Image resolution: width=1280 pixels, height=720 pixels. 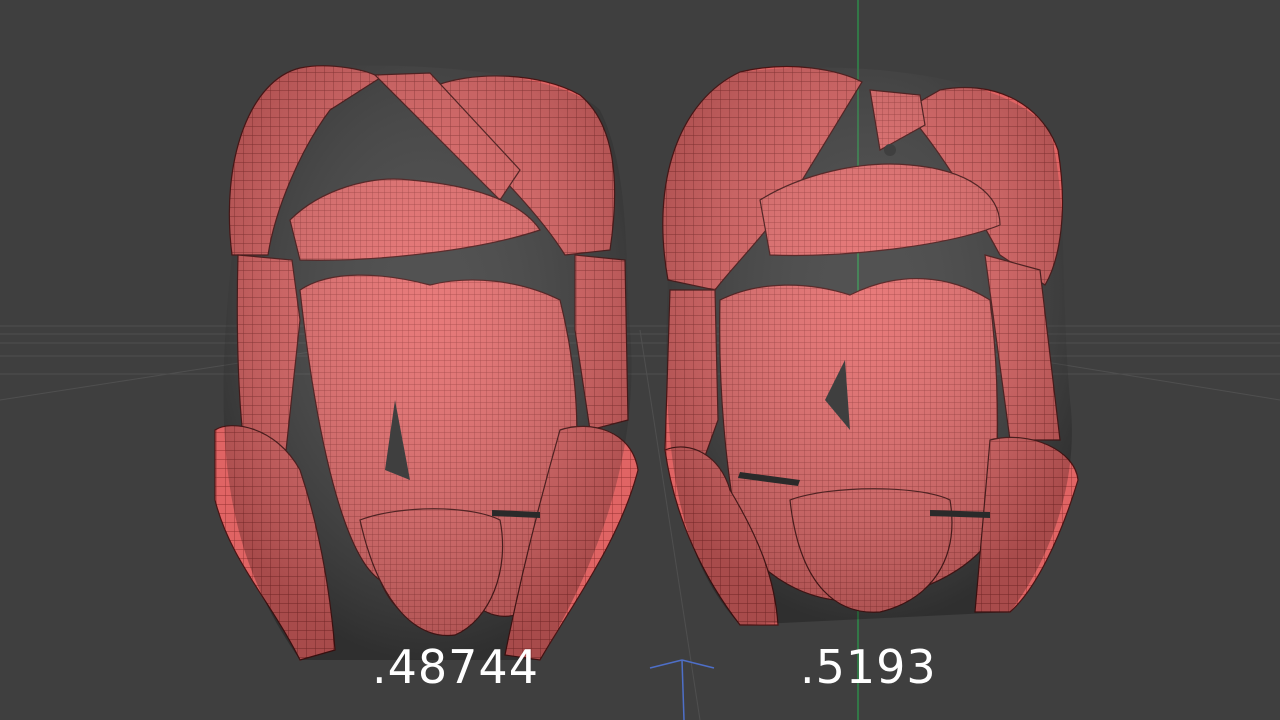 I want to click on model-label-right: .5193, so click(x=868, y=667).